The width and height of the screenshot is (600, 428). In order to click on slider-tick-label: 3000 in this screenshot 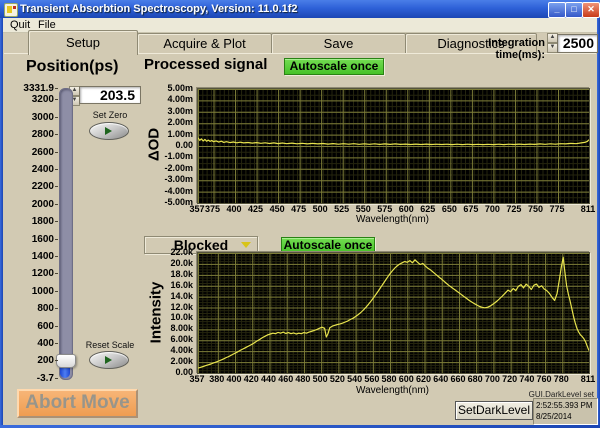, I will do `click(42, 117)`.